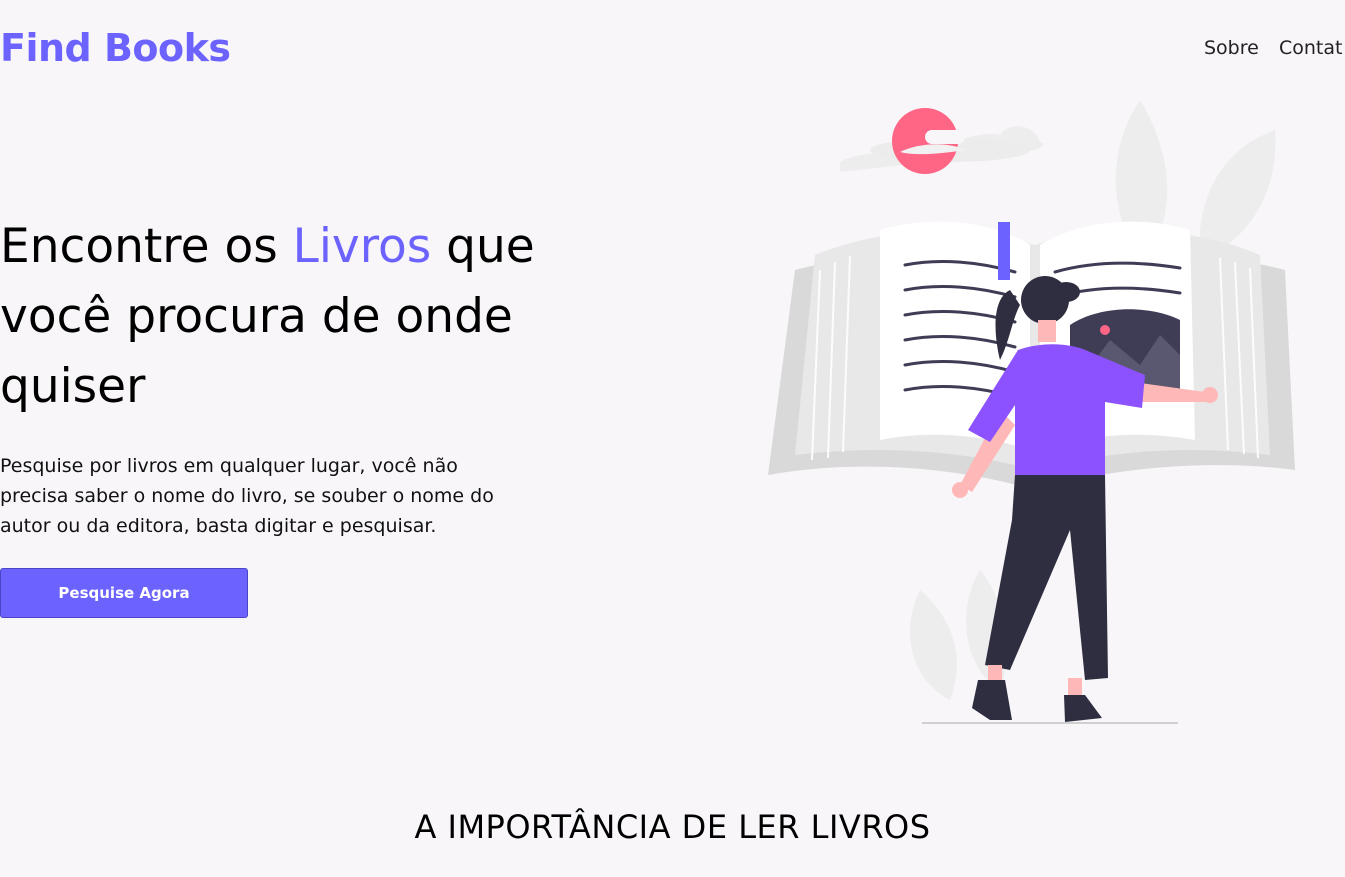 This screenshot has width=1345, height=877. Describe the element at coordinates (1231, 48) in the screenshot. I see `nav-link-sobre: Sobre` at that location.